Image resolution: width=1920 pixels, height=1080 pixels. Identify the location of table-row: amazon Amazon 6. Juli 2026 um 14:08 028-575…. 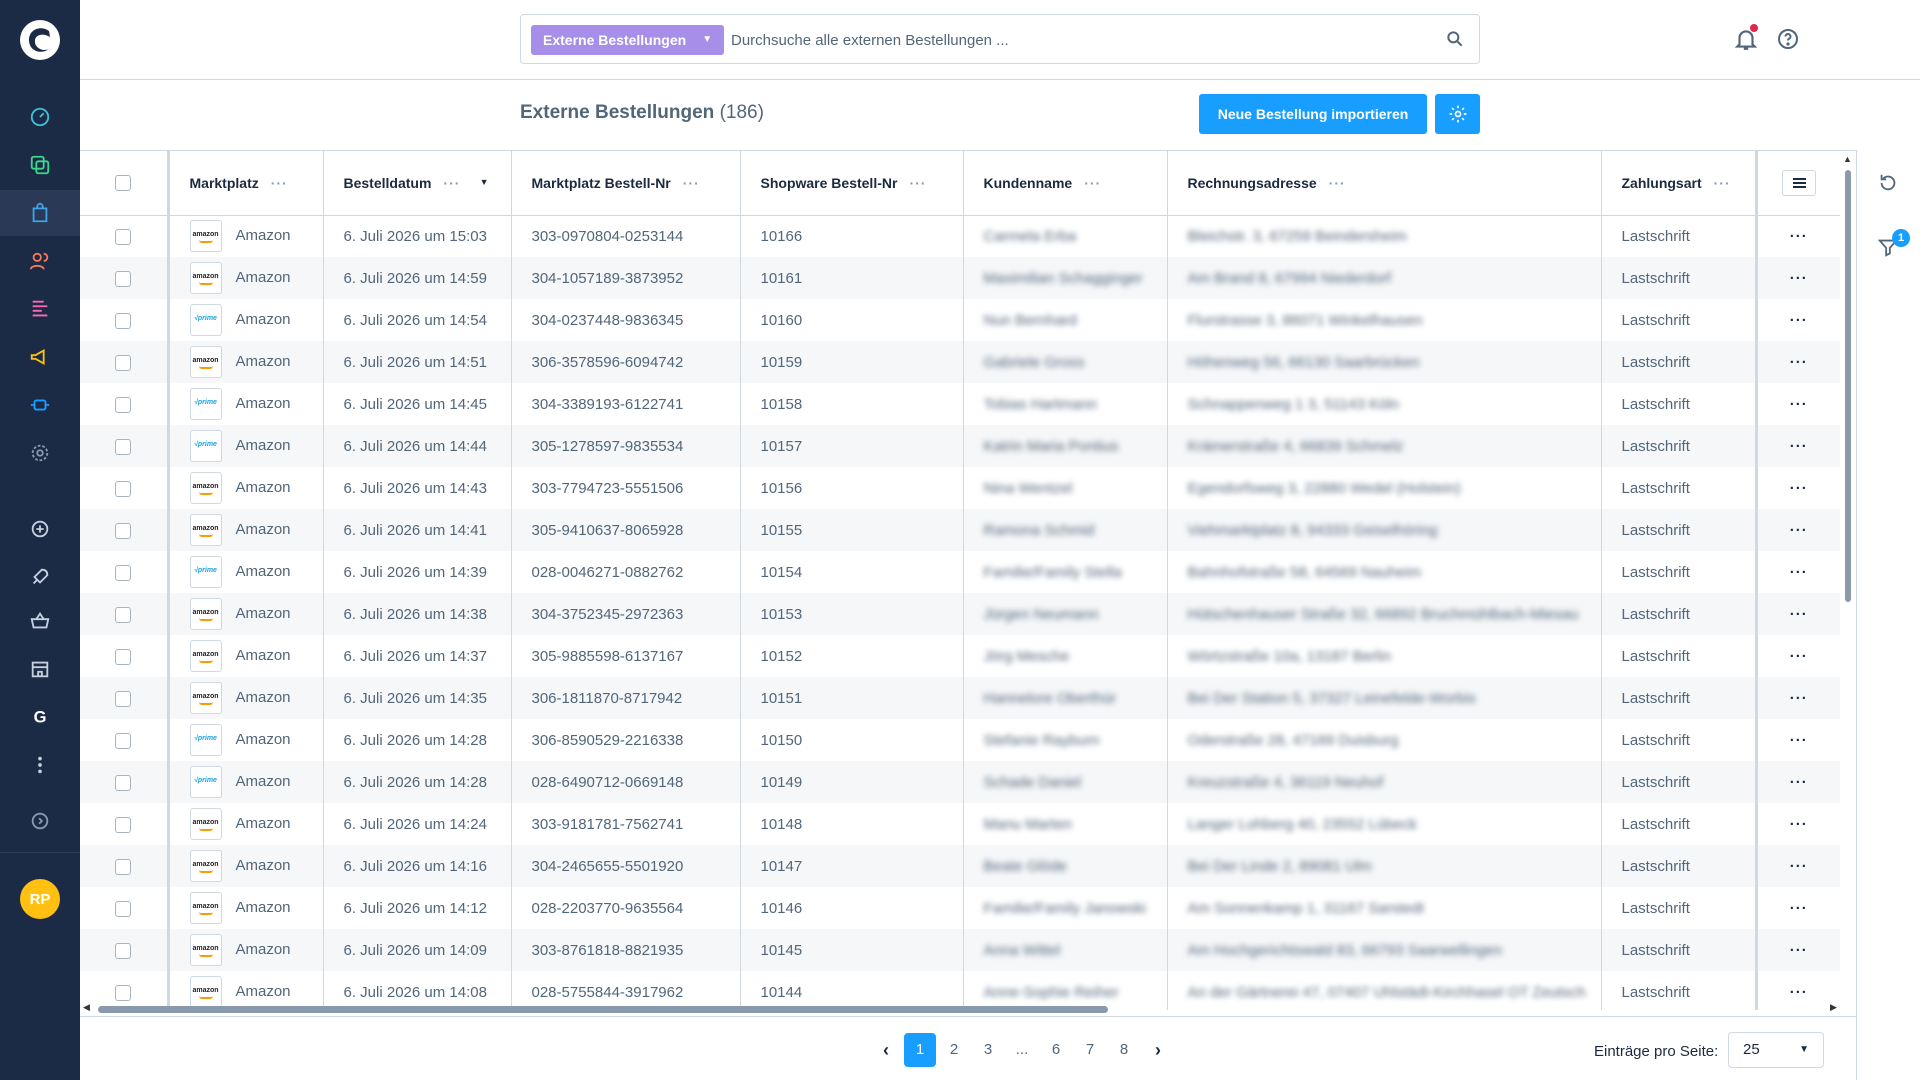
(960, 990).